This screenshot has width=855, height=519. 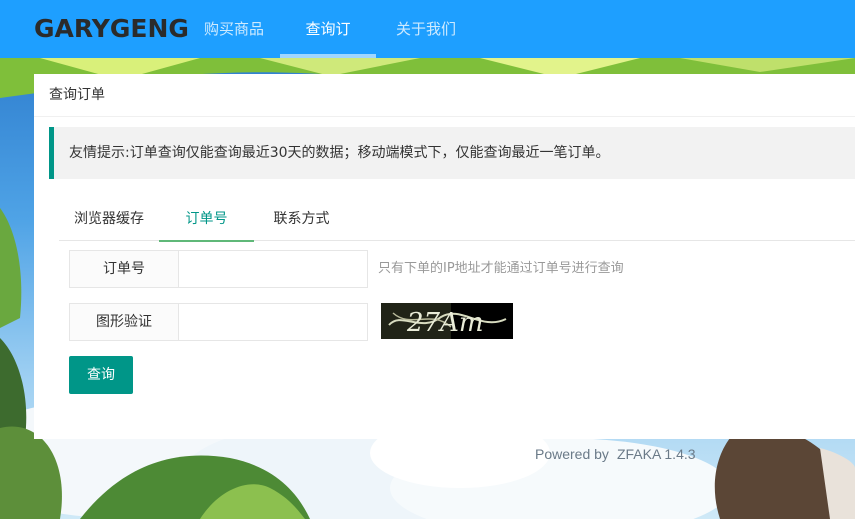 What do you see at coordinates (301, 221) in the screenshot?
I see `tab-contact: 联系方式` at bounding box center [301, 221].